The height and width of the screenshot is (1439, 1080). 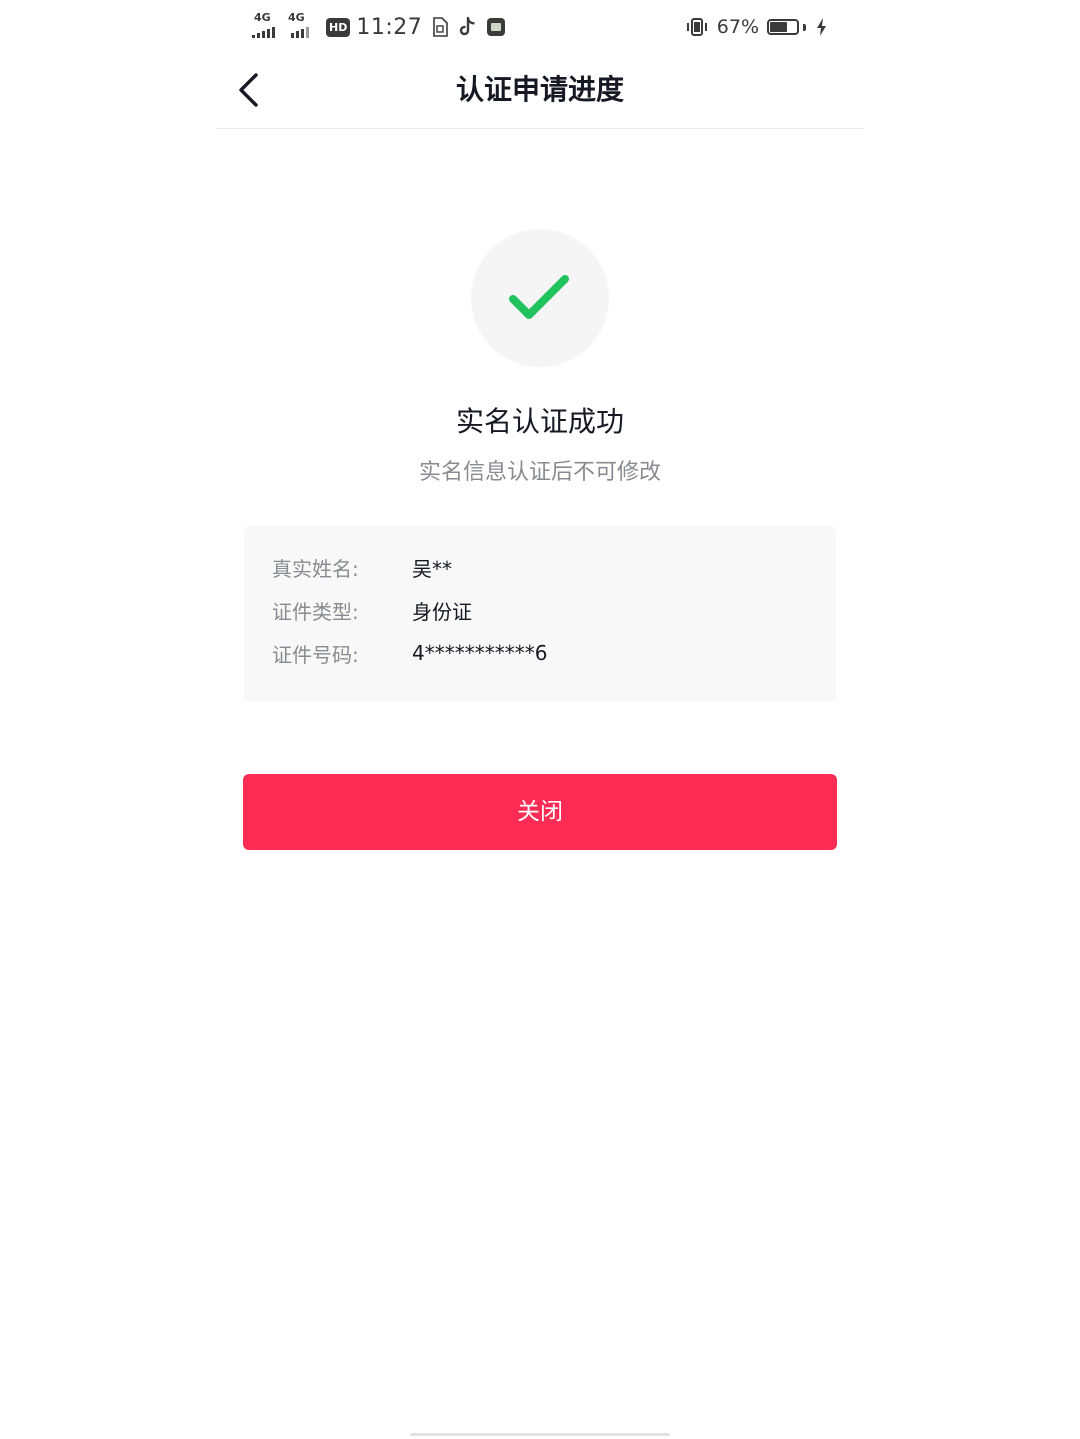 I want to click on info-value: 身份证, so click(x=442, y=611).